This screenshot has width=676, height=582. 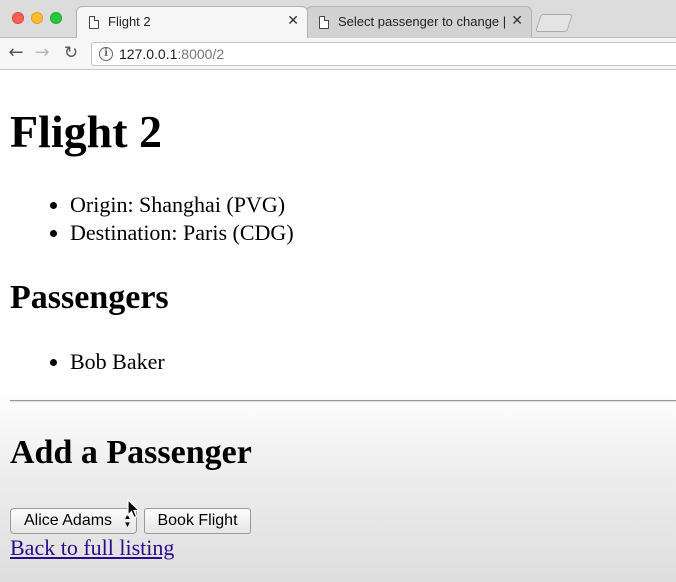 What do you see at coordinates (201, 54) in the screenshot?
I see `url-path: :8000/2` at bounding box center [201, 54].